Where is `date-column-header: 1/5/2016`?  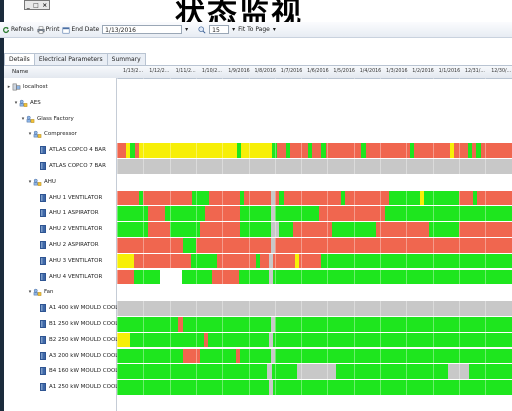
date-column-header: 1/5/2016 is located at coordinates (344, 71).